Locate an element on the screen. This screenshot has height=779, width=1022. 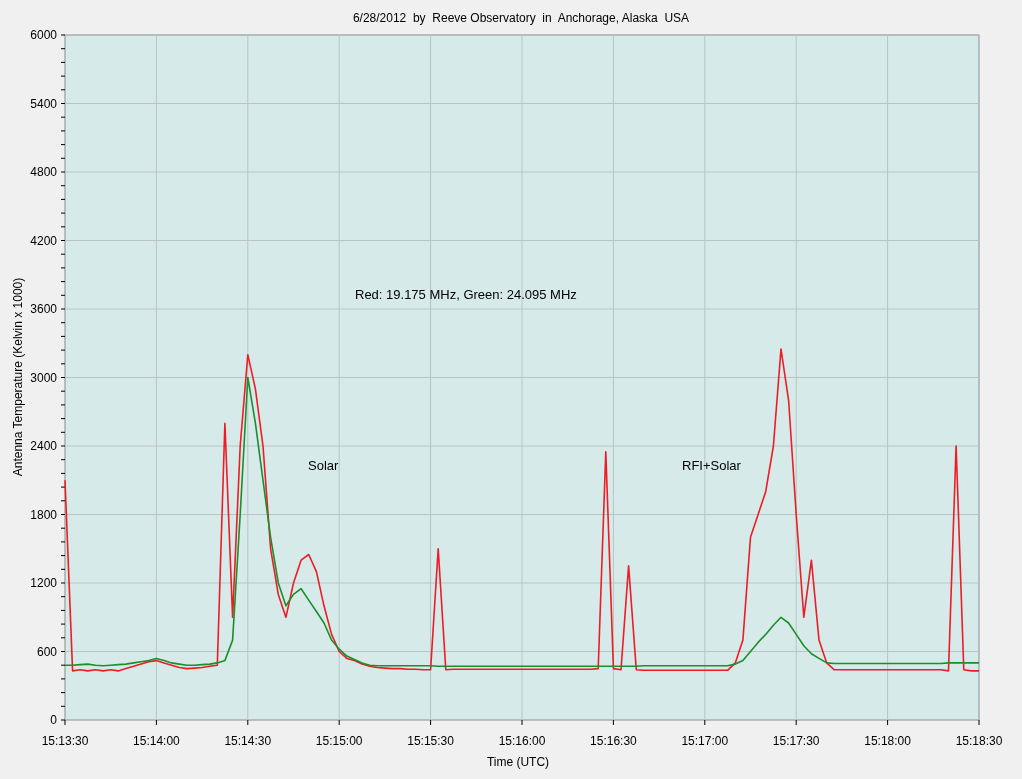
axis-tick-label: 4800 is located at coordinates (43, 172).